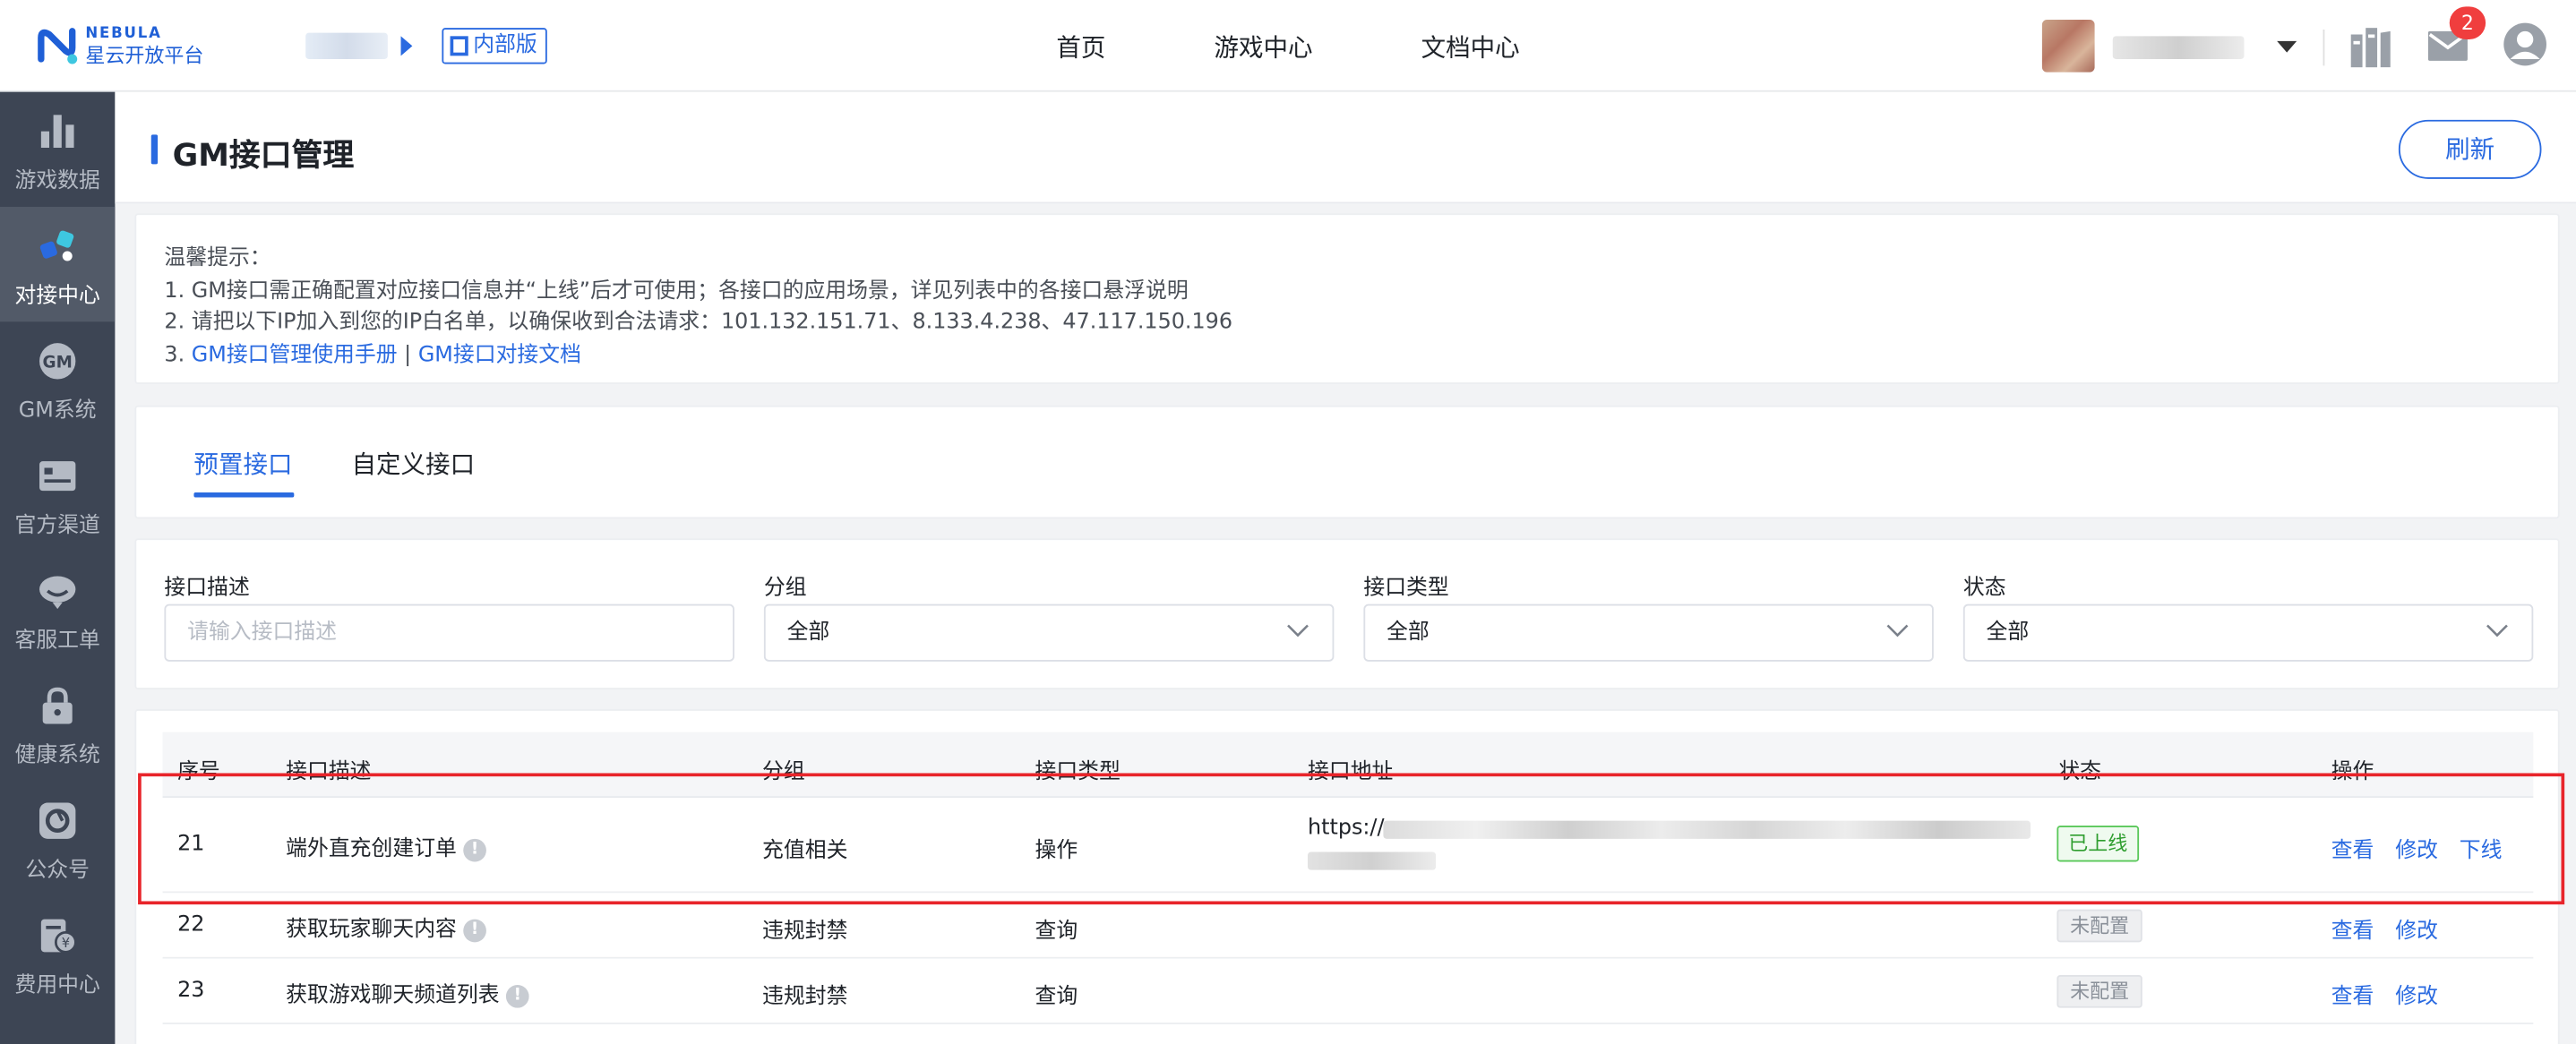 The image size is (2576, 1044). What do you see at coordinates (57, 296) in the screenshot?
I see `sidebar-item-label: 对接中心` at bounding box center [57, 296].